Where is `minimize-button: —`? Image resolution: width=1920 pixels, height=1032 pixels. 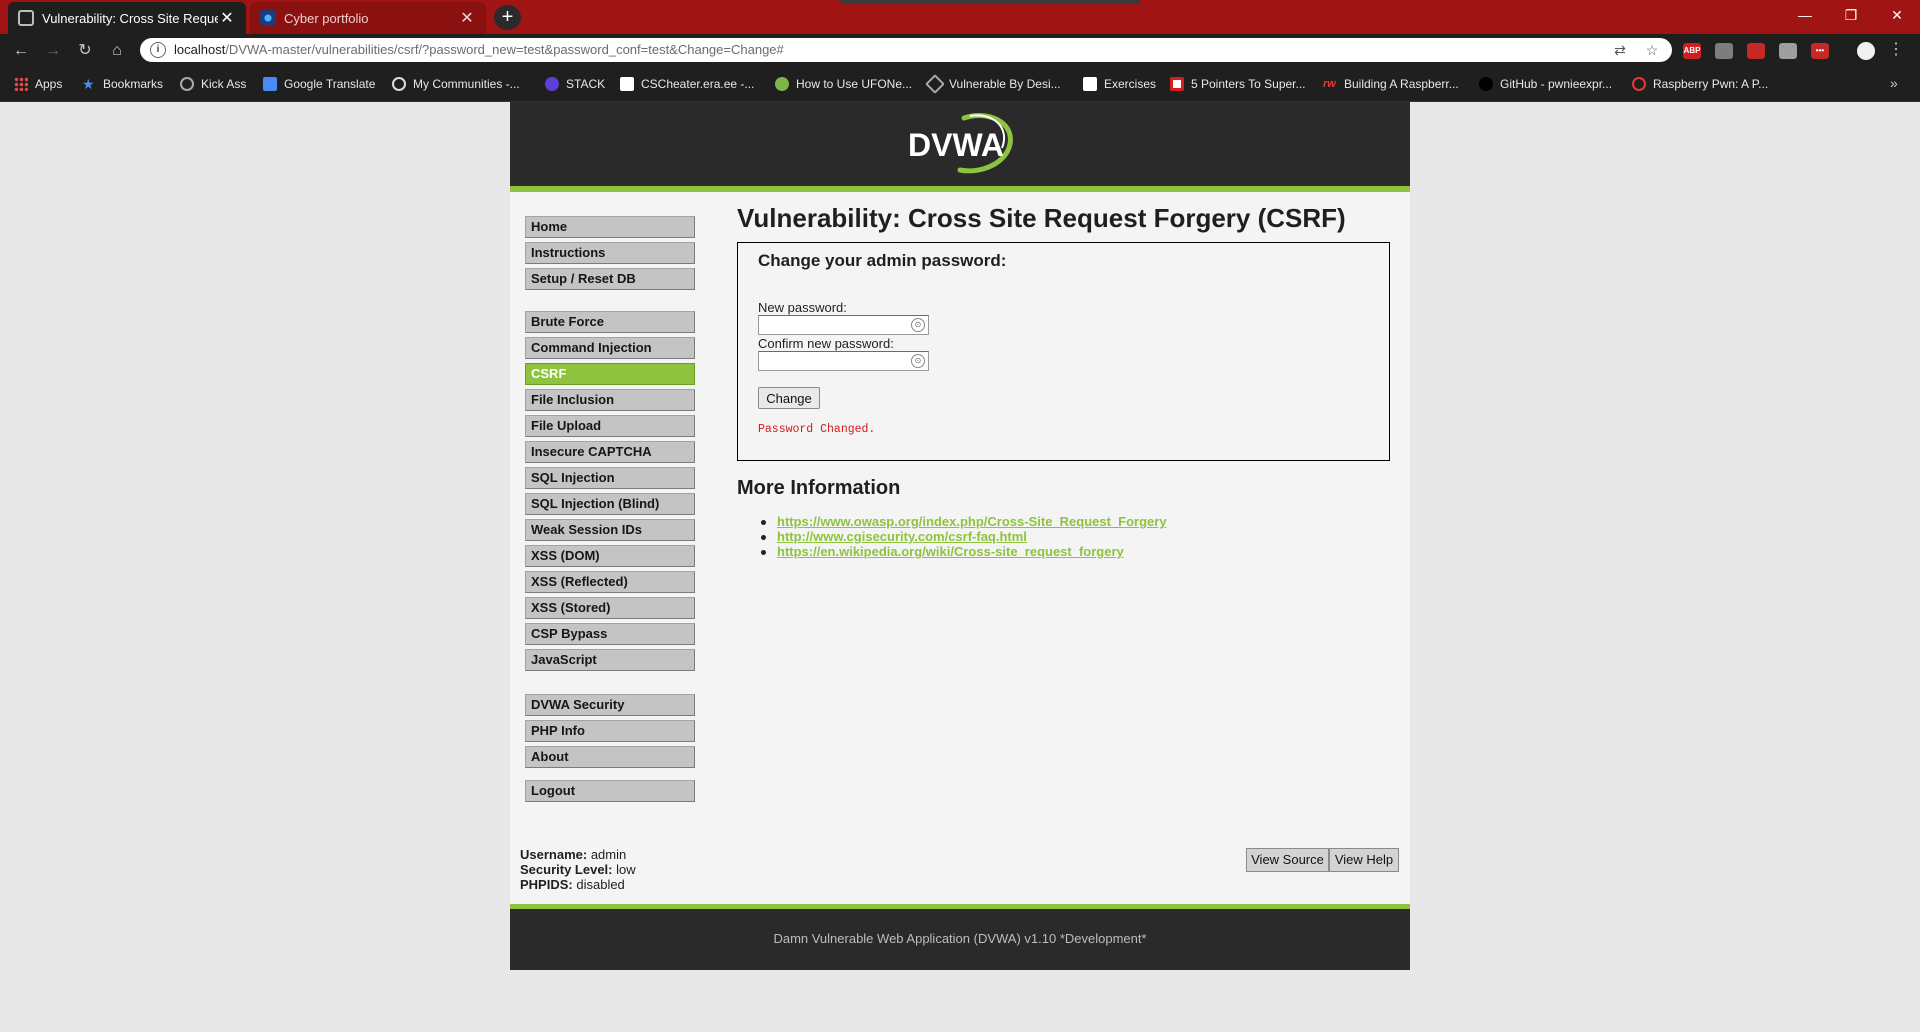
minimize-button: — is located at coordinates (1805, 15).